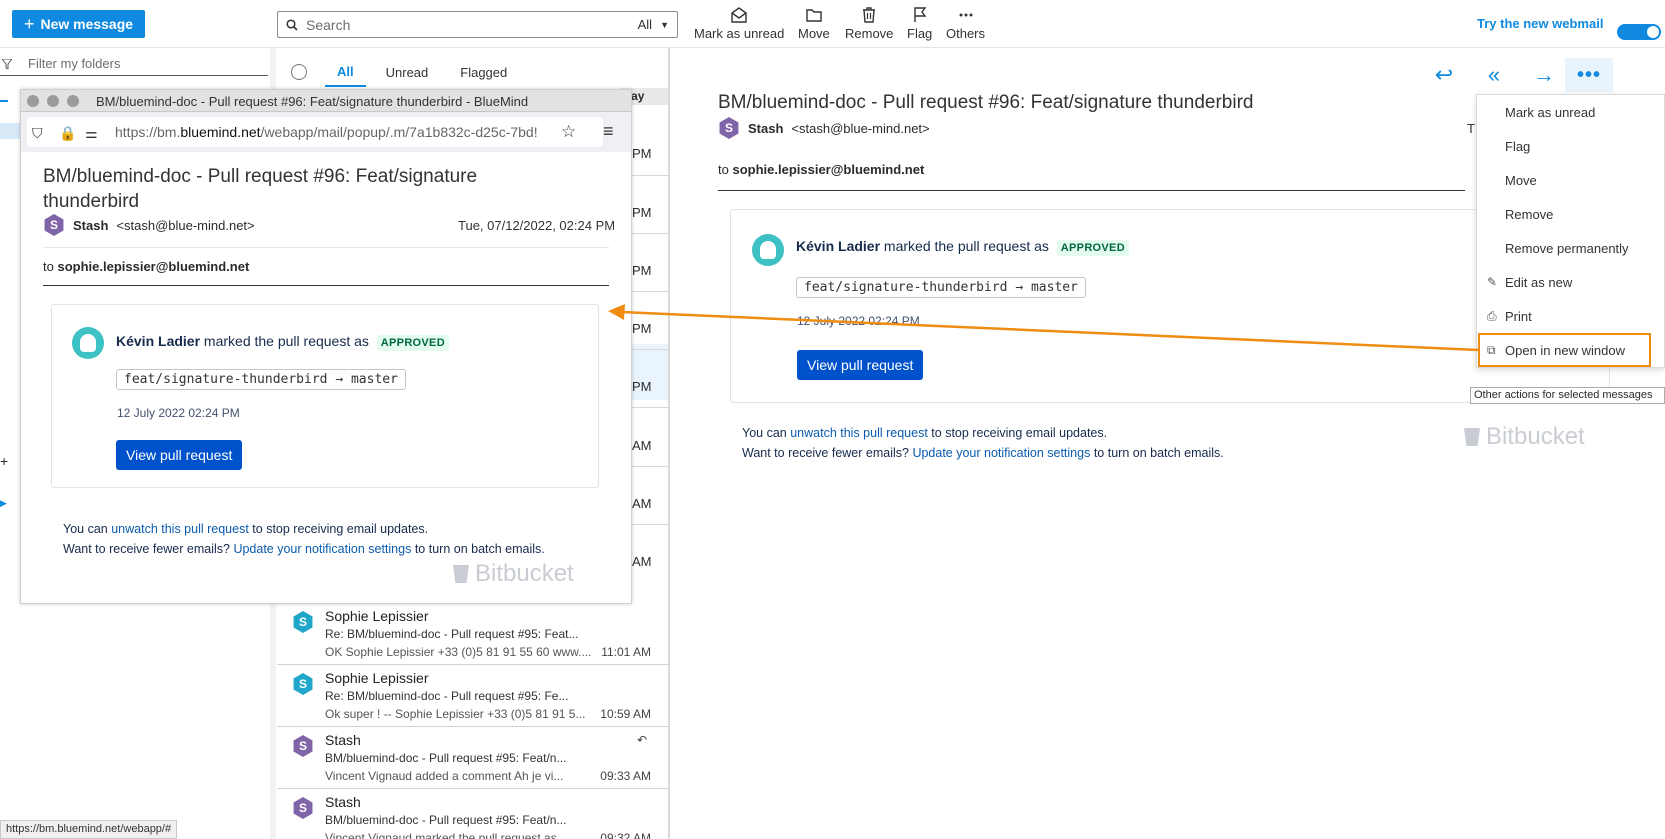 This screenshot has height=839, width=1665. I want to click on reply-all-icon: «, so click(1494, 74).